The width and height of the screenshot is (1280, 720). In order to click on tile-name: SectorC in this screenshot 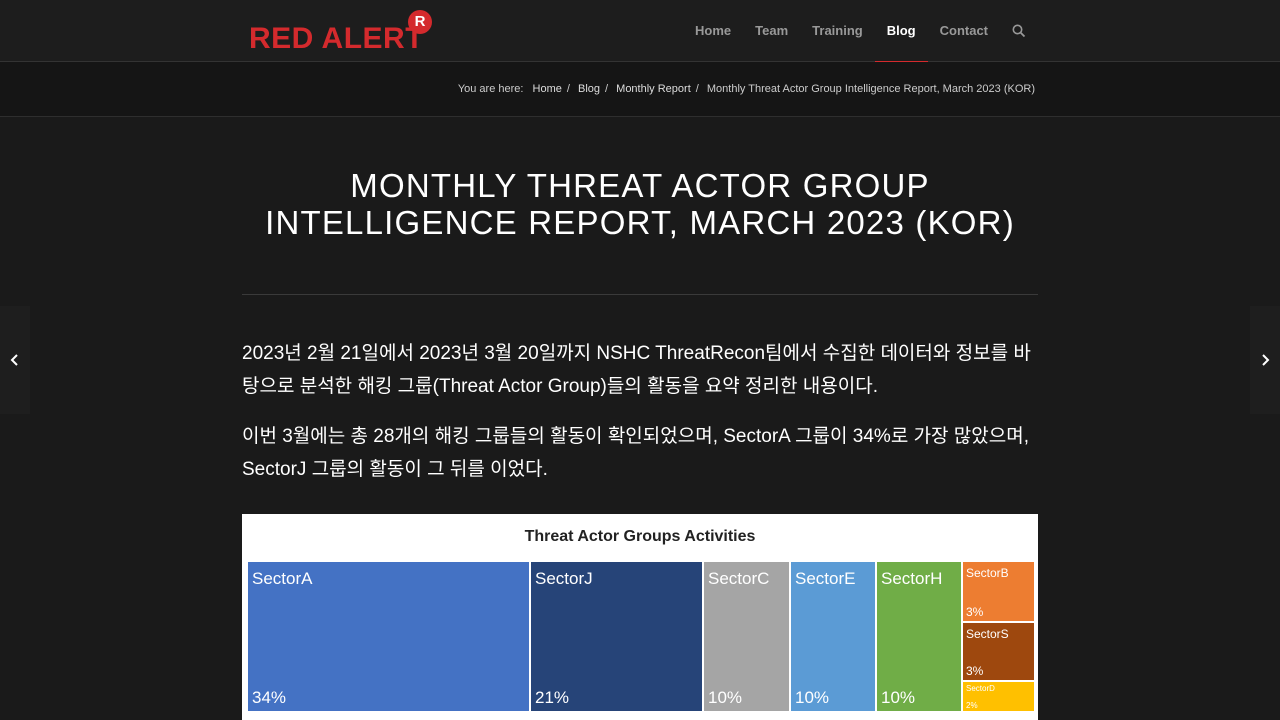, I will do `click(739, 578)`.